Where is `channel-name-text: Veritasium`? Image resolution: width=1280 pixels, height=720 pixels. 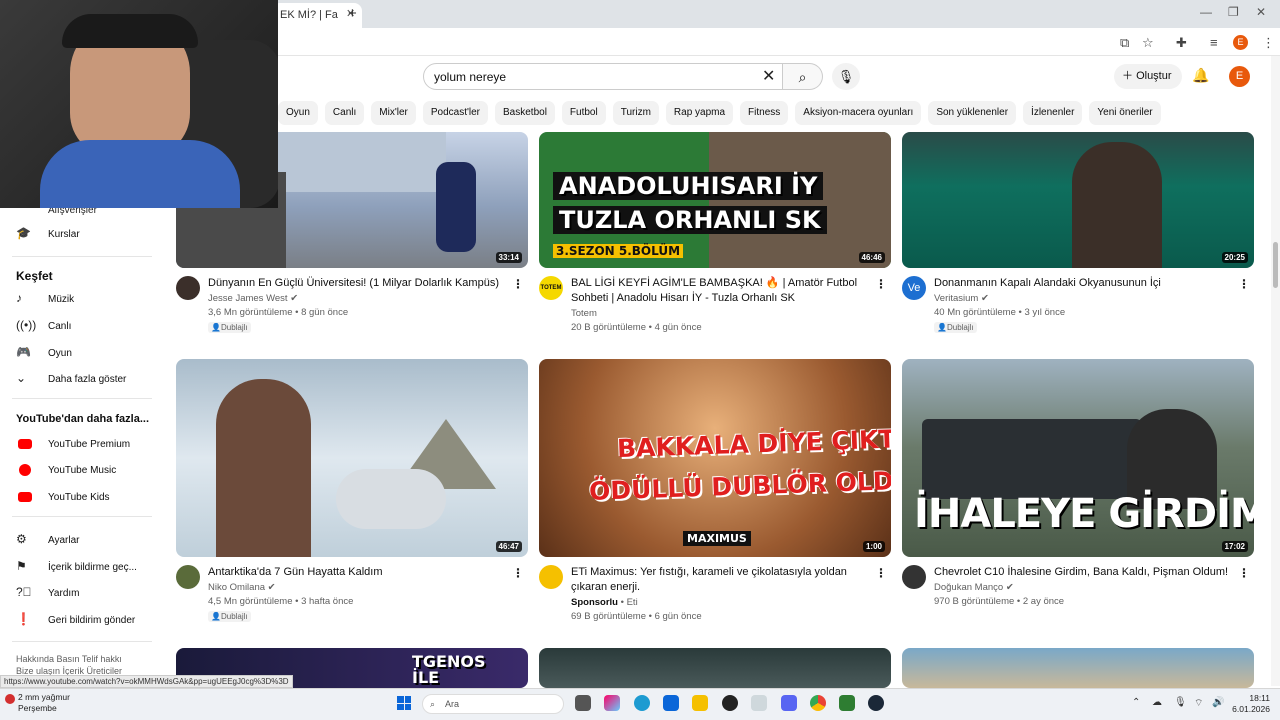 channel-name-text: Veritasium is located at coordinates (956, 298).